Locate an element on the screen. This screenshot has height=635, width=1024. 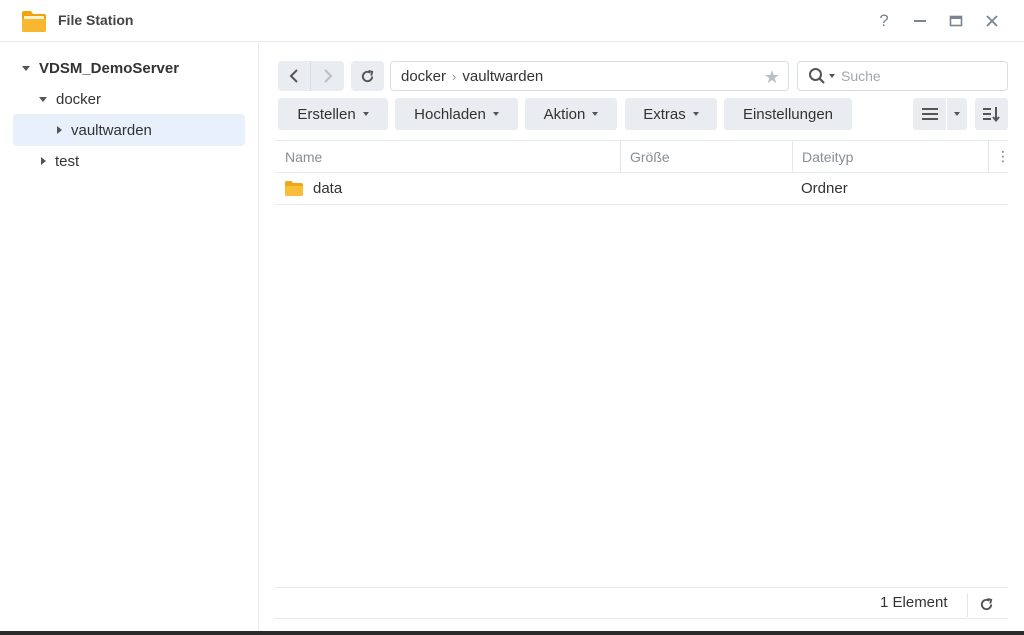
help-button: ? is located at coordinates (884, 21).